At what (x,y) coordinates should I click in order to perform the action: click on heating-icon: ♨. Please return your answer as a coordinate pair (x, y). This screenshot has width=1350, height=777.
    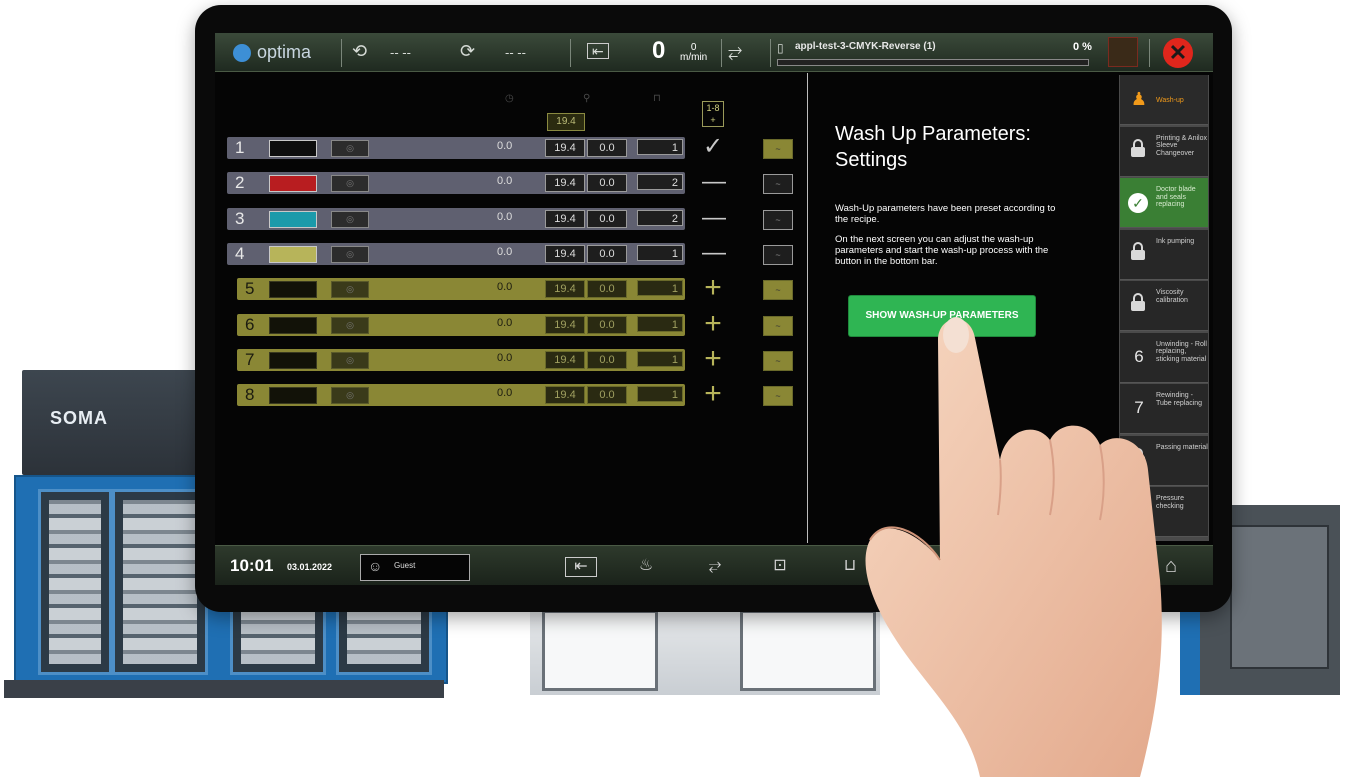
    Looking at the image, I should click on (646, 566).